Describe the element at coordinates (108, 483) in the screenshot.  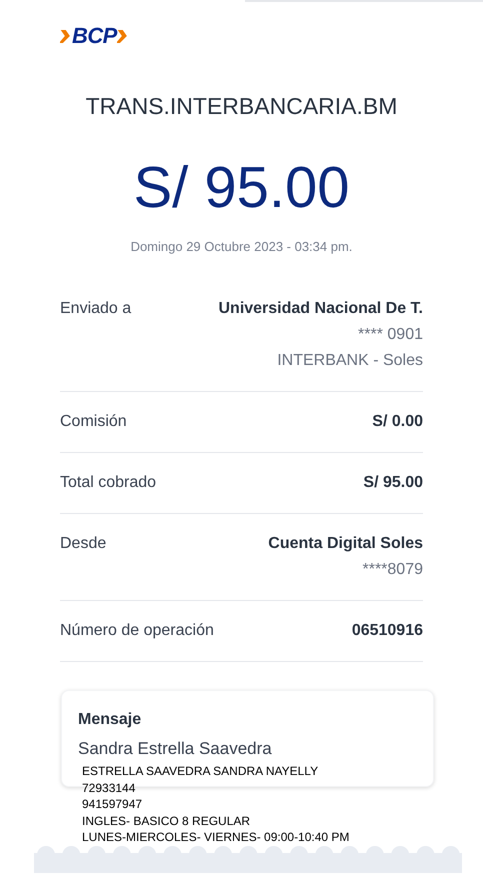
I see `detail-label: Total cobrado` at that location.